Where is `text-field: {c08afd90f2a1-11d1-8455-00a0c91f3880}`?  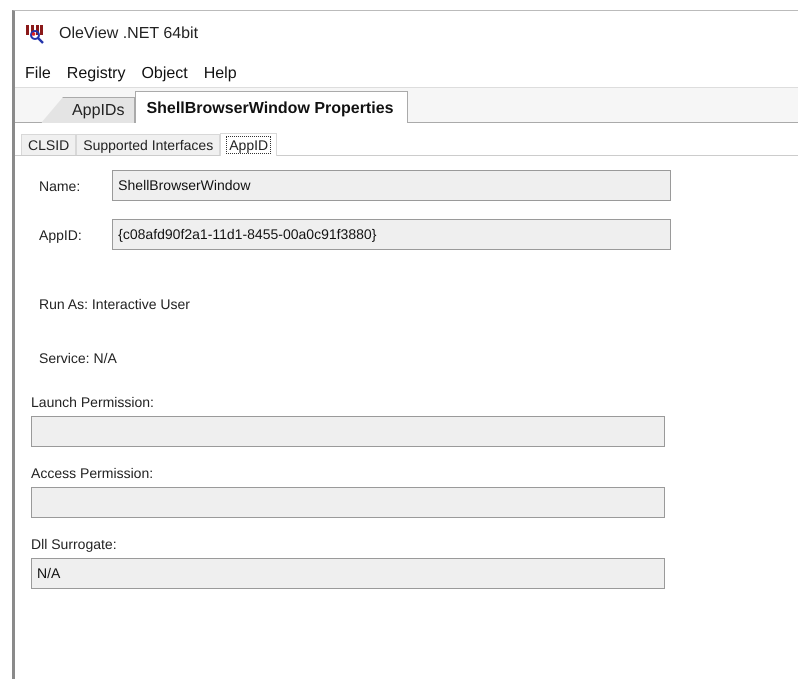 text-field: {c08afd90f2a1-11d1-8455-00a0c91f3880} is located at coordinates (391, 234).